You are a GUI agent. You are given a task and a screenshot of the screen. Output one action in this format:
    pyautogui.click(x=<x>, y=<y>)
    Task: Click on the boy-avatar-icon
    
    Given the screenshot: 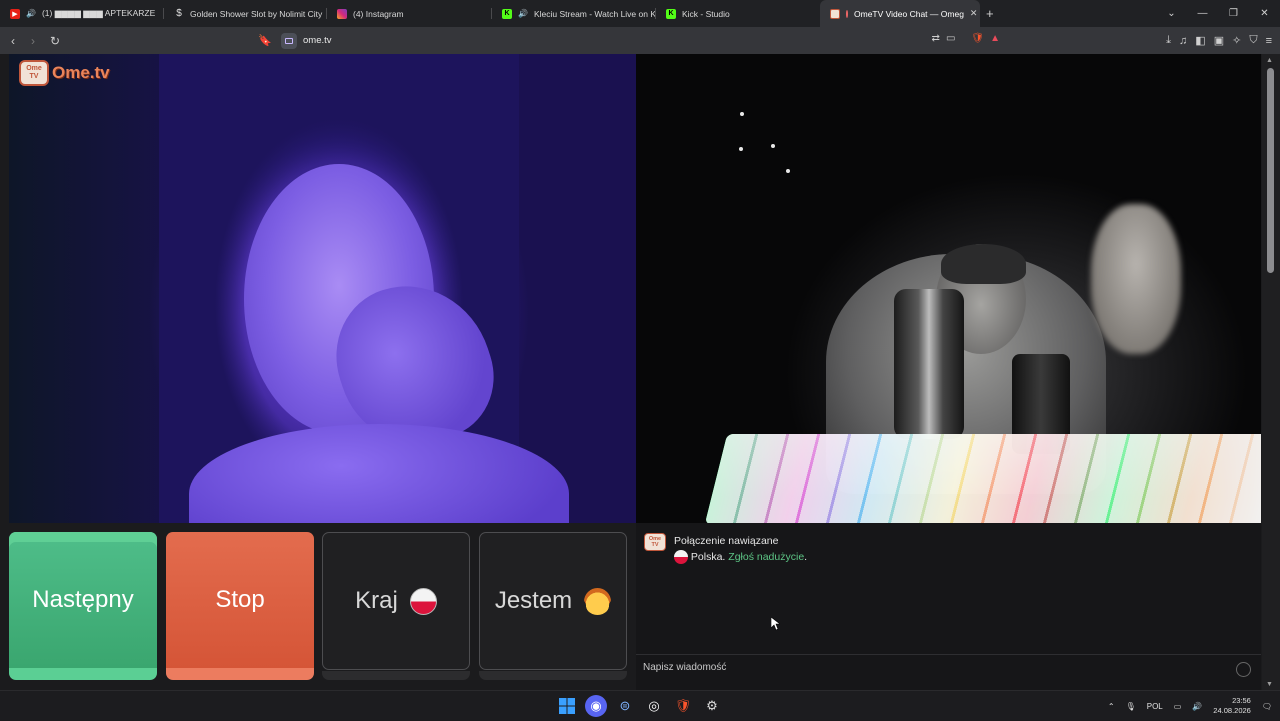 What is the action you would take?
    pyautogui.click(x=598, y=601)
    